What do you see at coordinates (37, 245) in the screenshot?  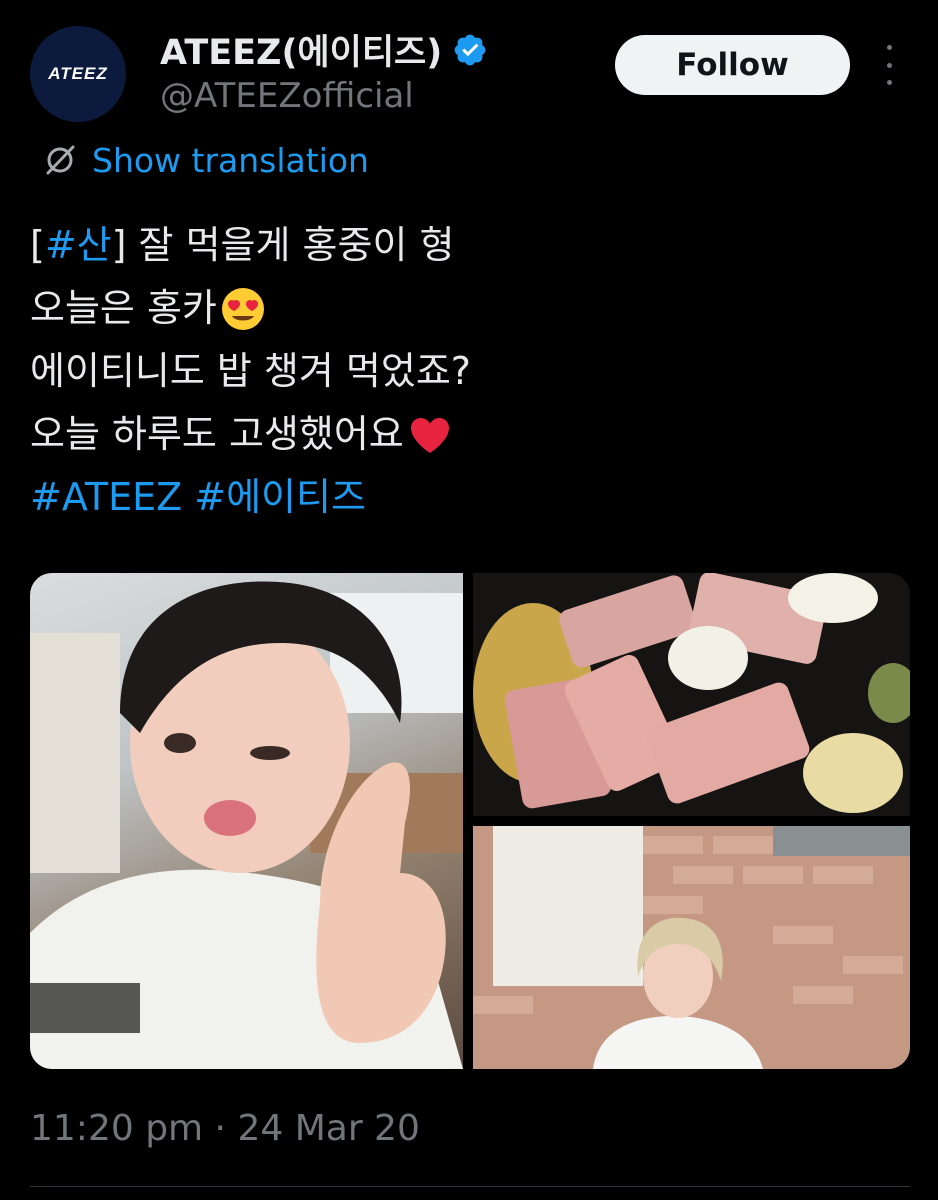 I see `tweet-bracket-open: [` at bounding box center [37, 245].